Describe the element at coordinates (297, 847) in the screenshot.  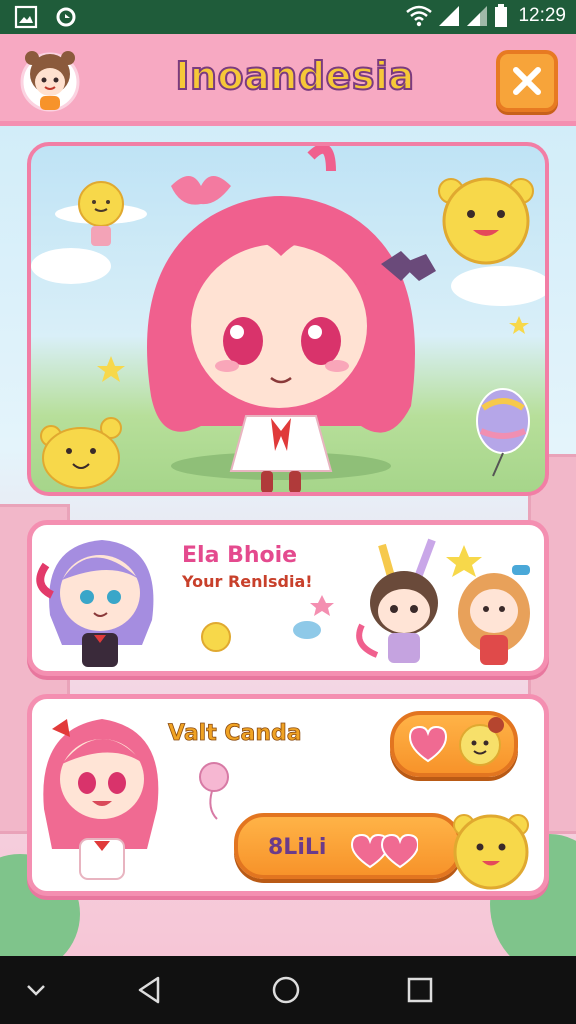
I see `like-button-label: 8LiLi` at that location.